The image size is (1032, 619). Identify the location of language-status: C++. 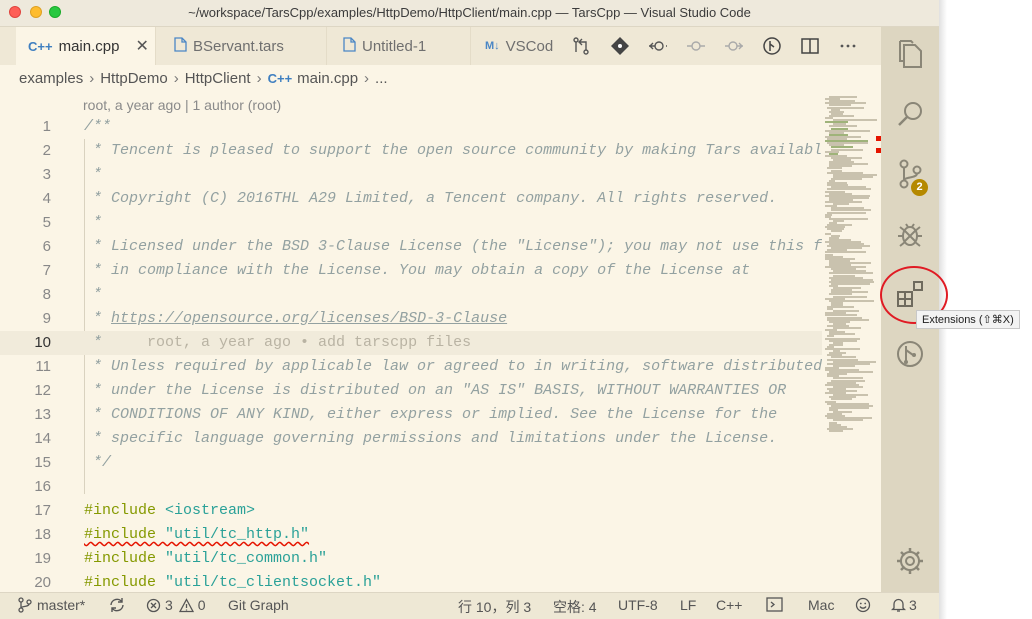
(729, 605).